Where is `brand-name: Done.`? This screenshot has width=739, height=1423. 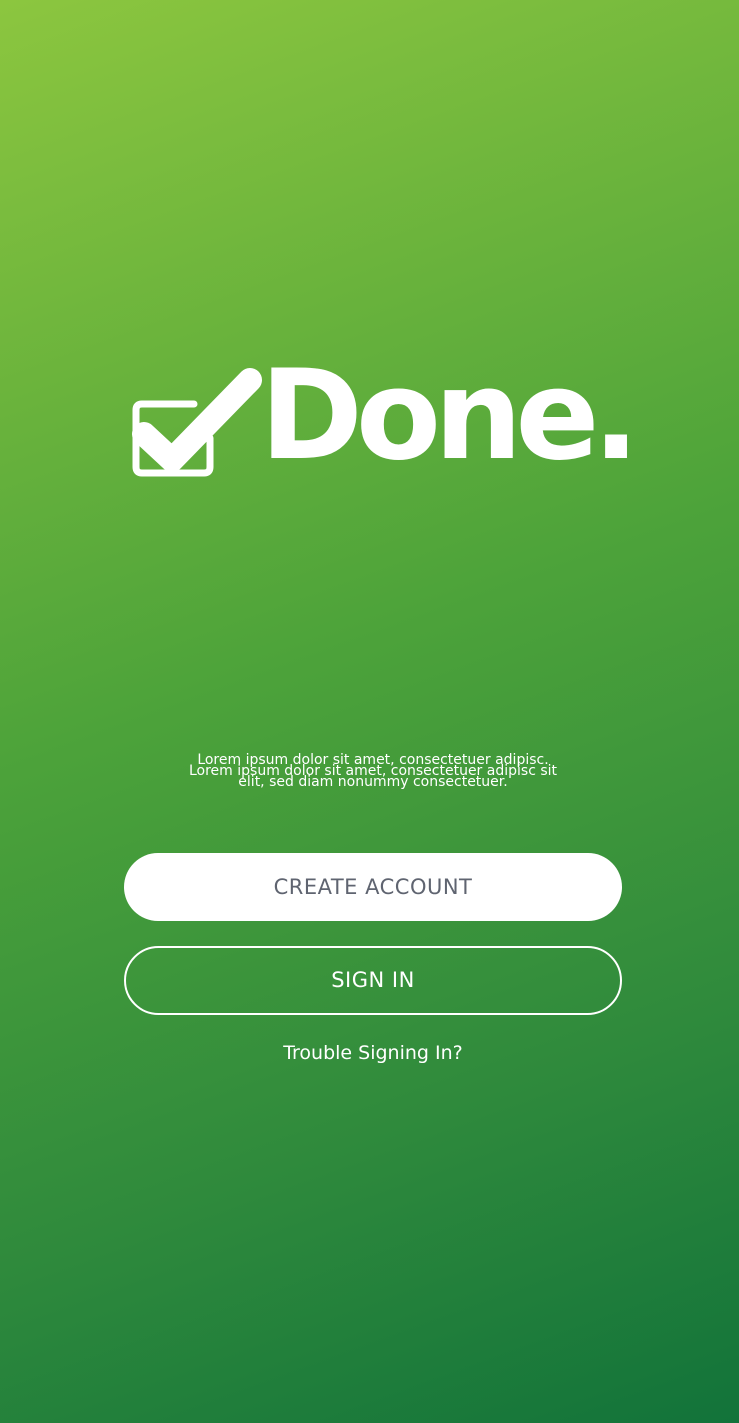 brand-name: Done. is located at coordinates (450, 416).